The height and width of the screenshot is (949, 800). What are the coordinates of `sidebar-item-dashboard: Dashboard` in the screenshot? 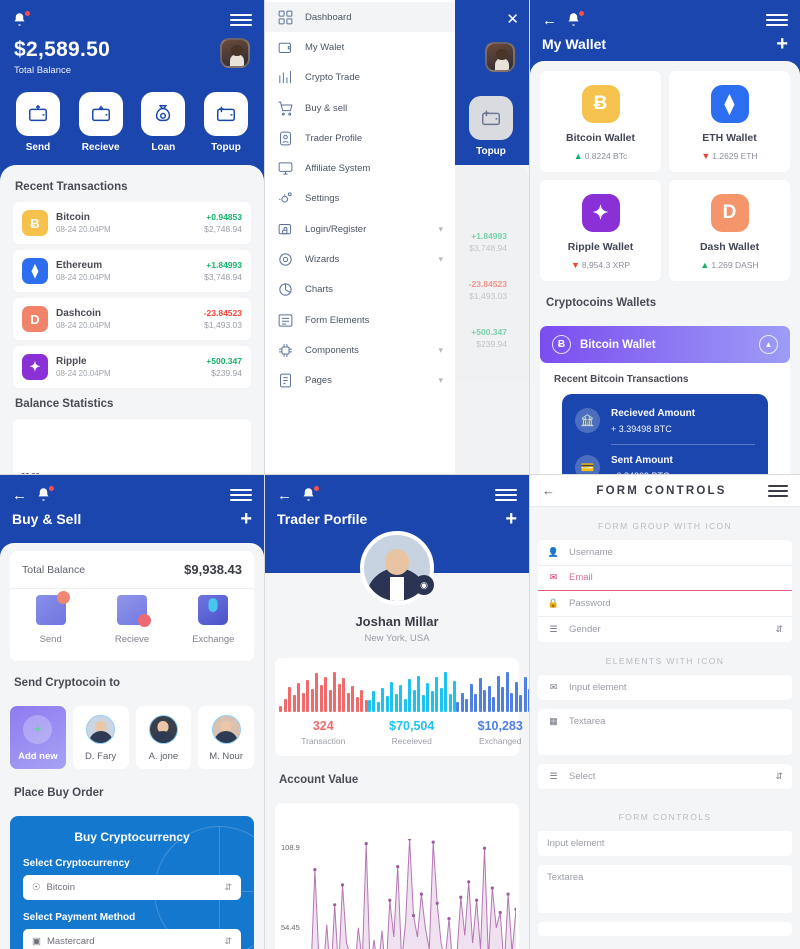 It's located at (360, 17).